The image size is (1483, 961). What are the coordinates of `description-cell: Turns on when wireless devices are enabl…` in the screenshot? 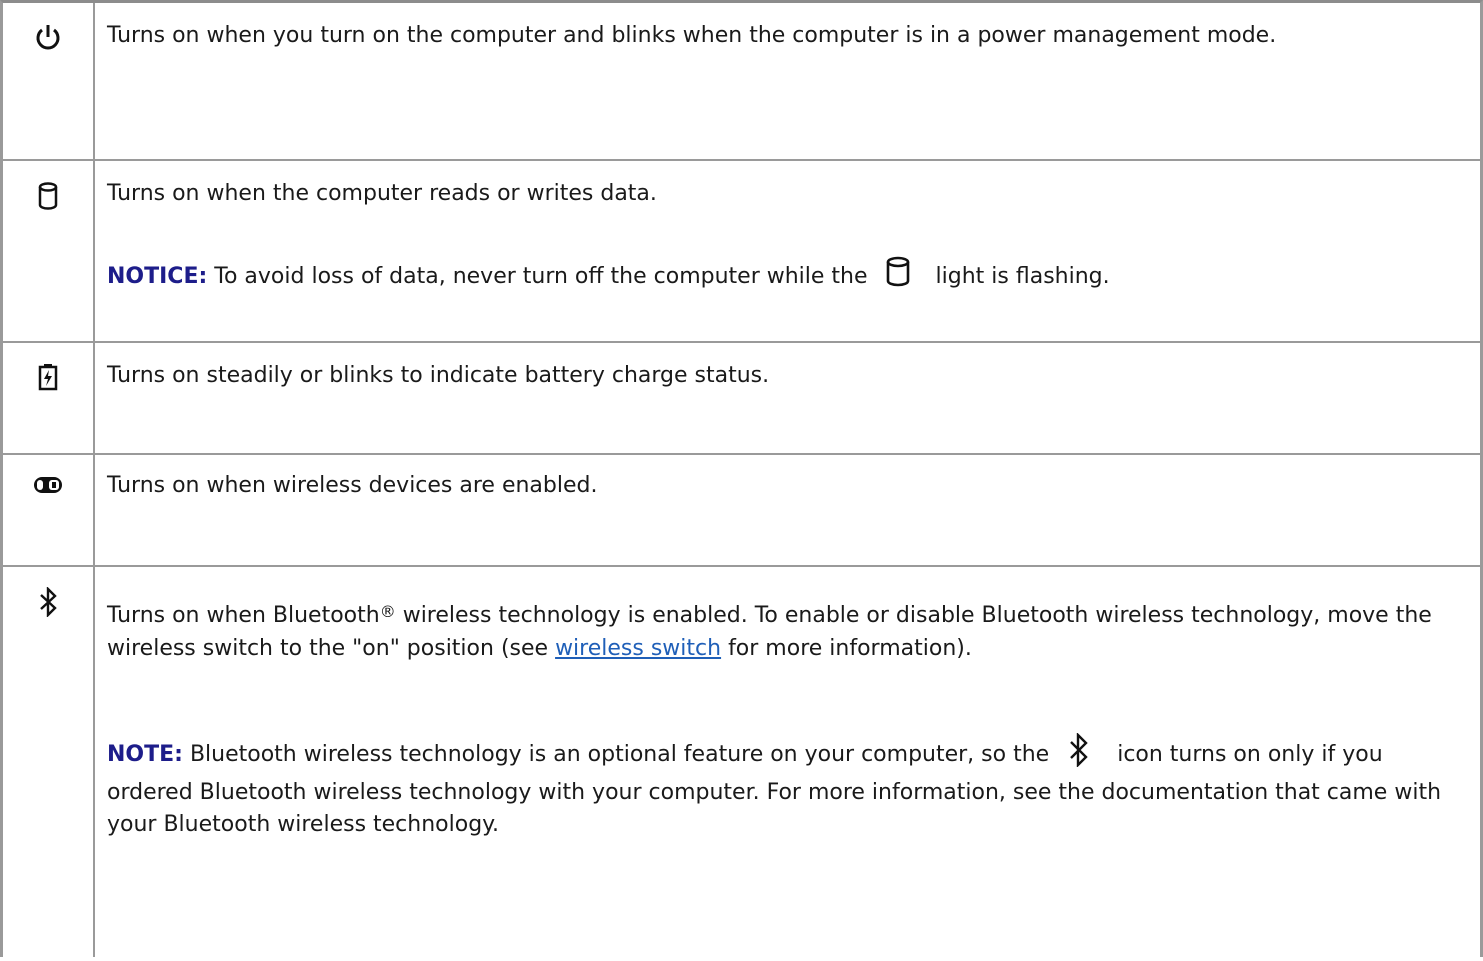 It's located at (787, 511).